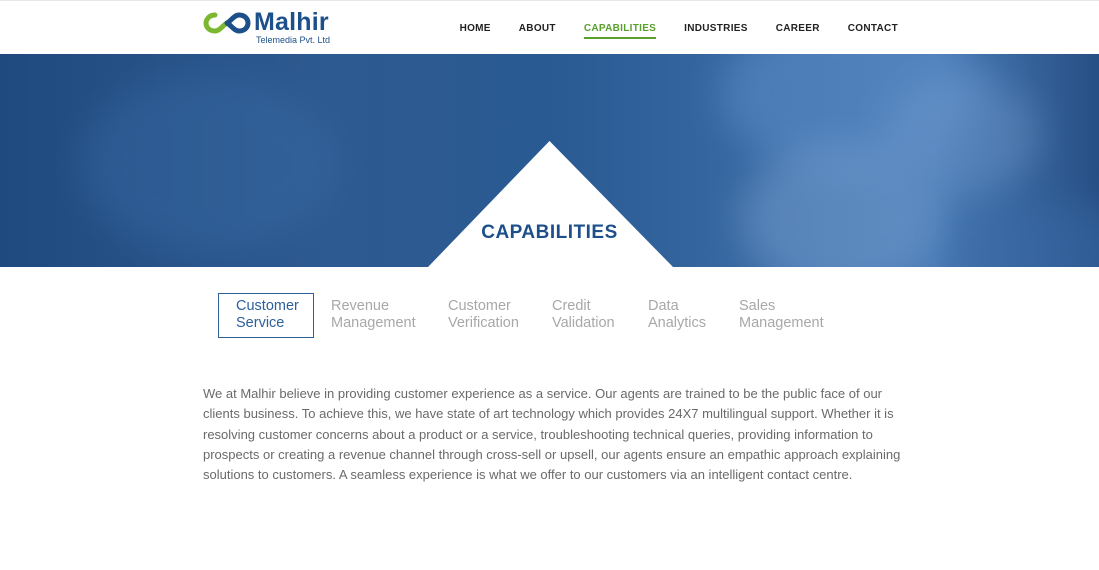 This screenshot has height=570, width=1099. I want to click on tab-data-analytics: Data Analytics, so click(677, 315).